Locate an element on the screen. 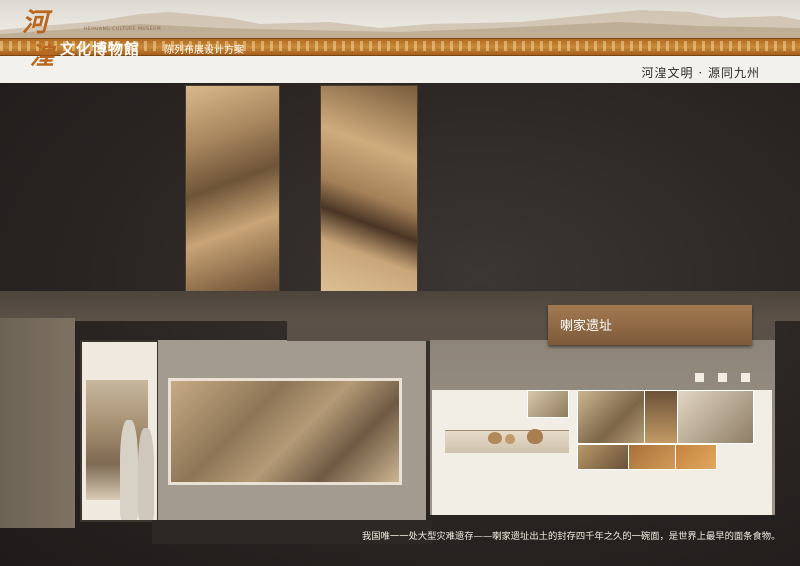 The height and width of the screenshot is (566, 800). mountain-ridge-image is located at coordinates (400, 24).